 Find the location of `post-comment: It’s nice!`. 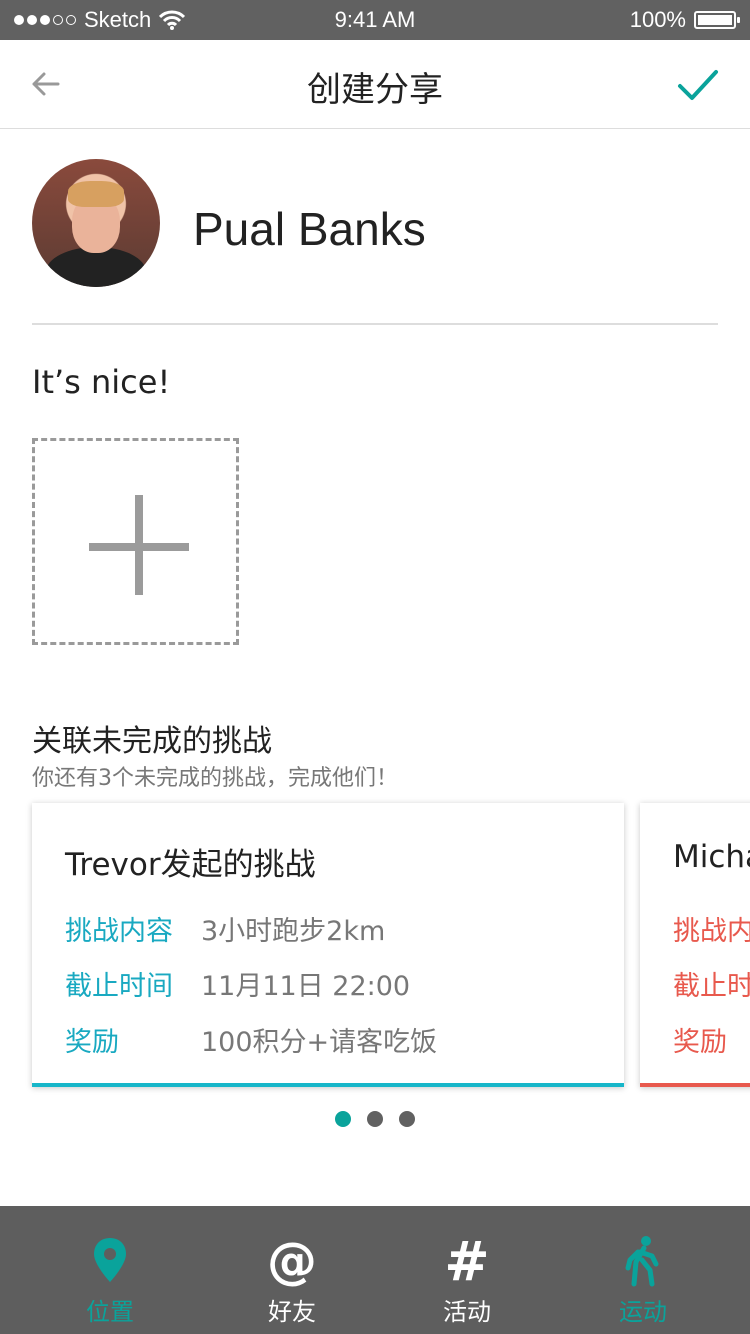

post-comment: It’s nice! is located at coordinates (101, 382).